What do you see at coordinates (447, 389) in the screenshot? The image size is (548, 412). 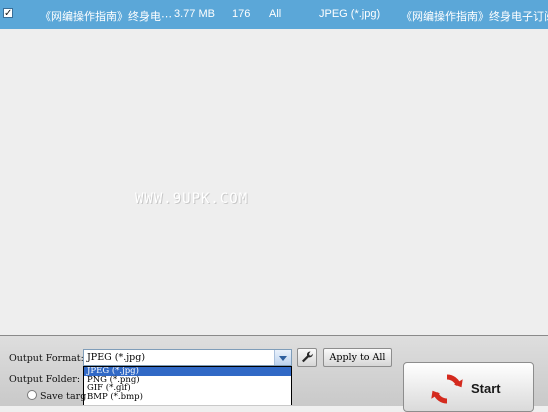 I see `refresh-arrows-icon` at bounding box center [447, 389].